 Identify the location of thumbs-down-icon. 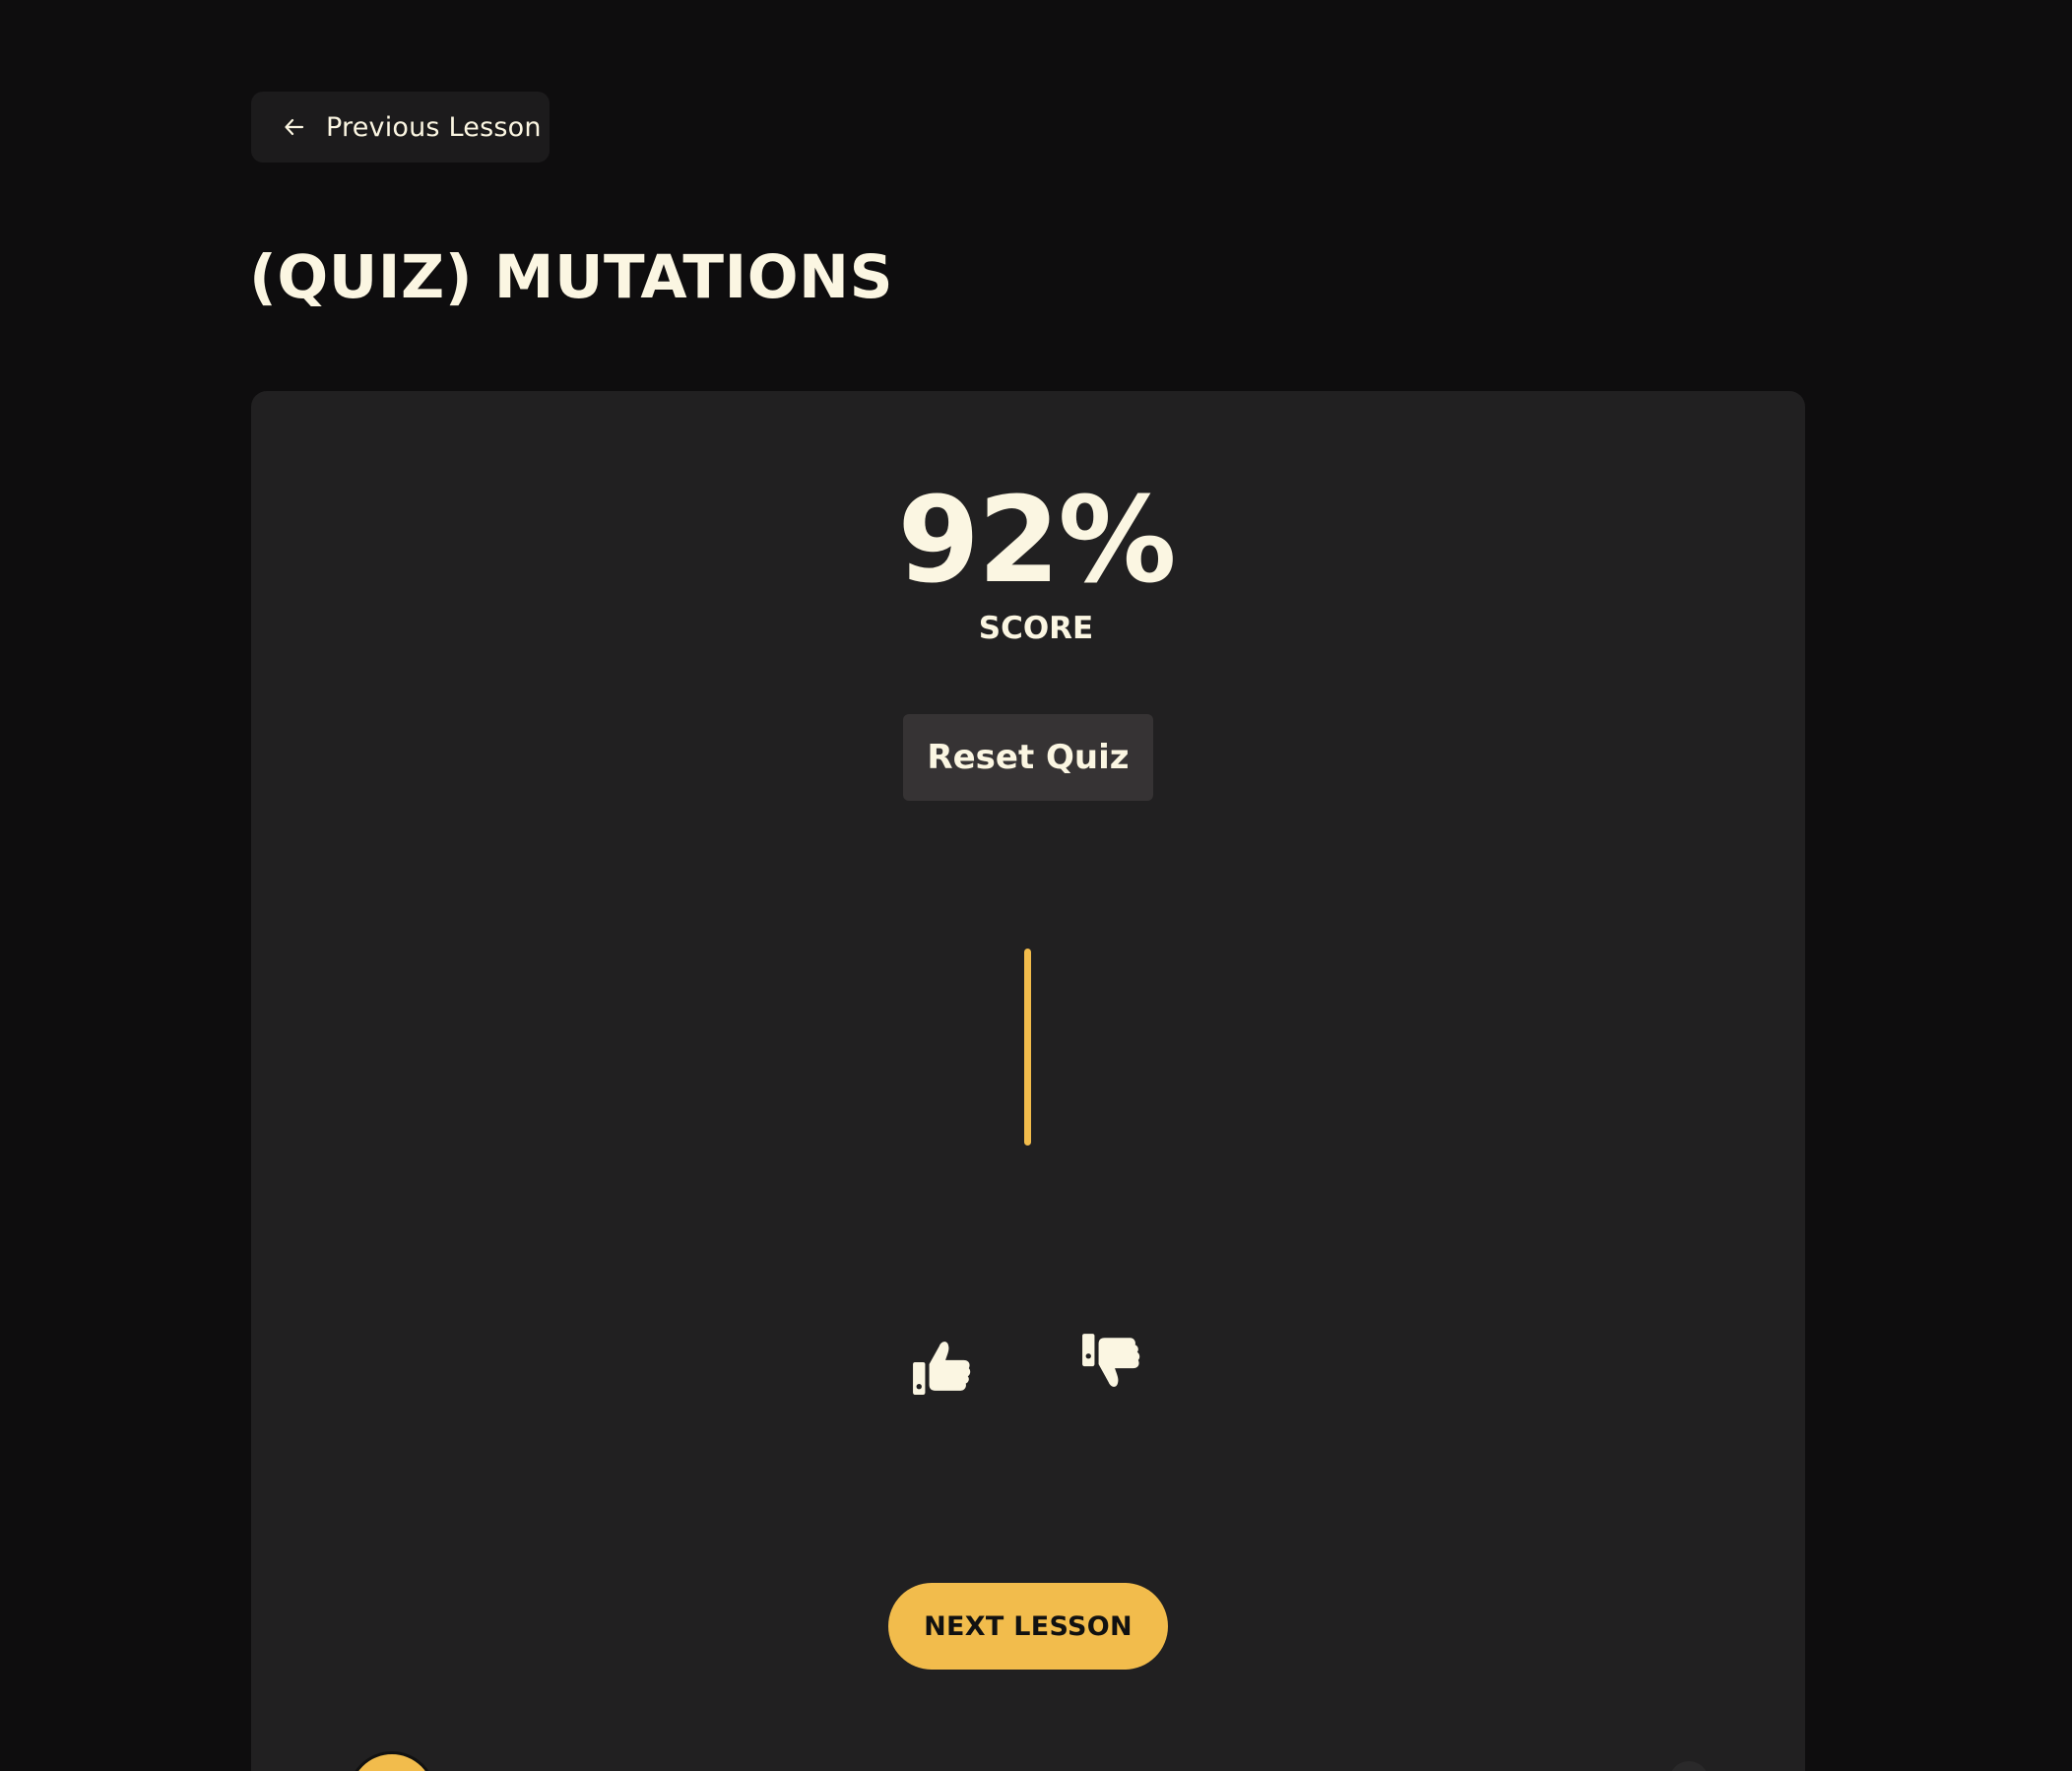
(1112, 1364).